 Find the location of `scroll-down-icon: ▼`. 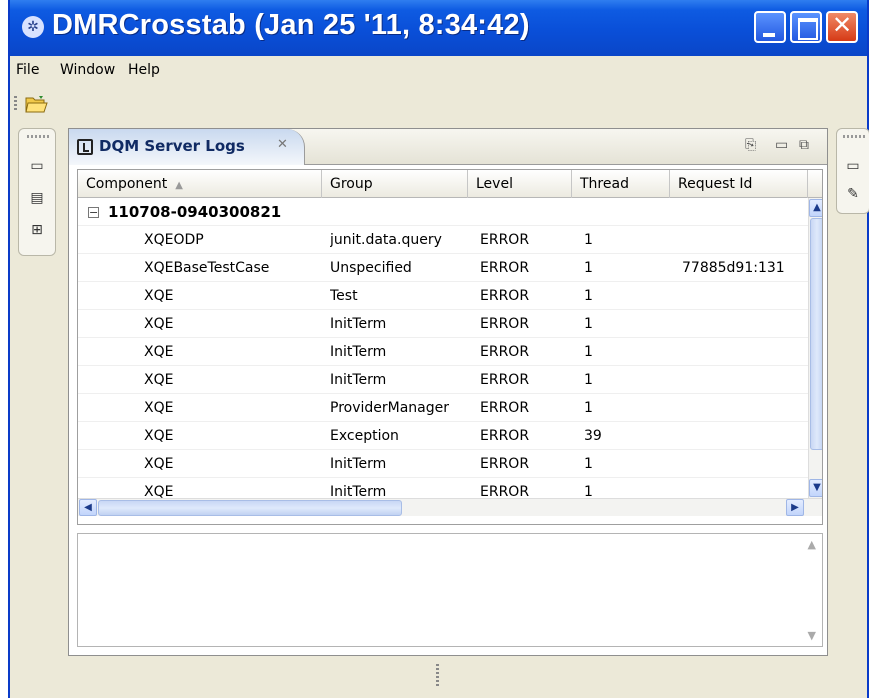

scroll-down-icon: ▼ is located at coordinates (815, 488).